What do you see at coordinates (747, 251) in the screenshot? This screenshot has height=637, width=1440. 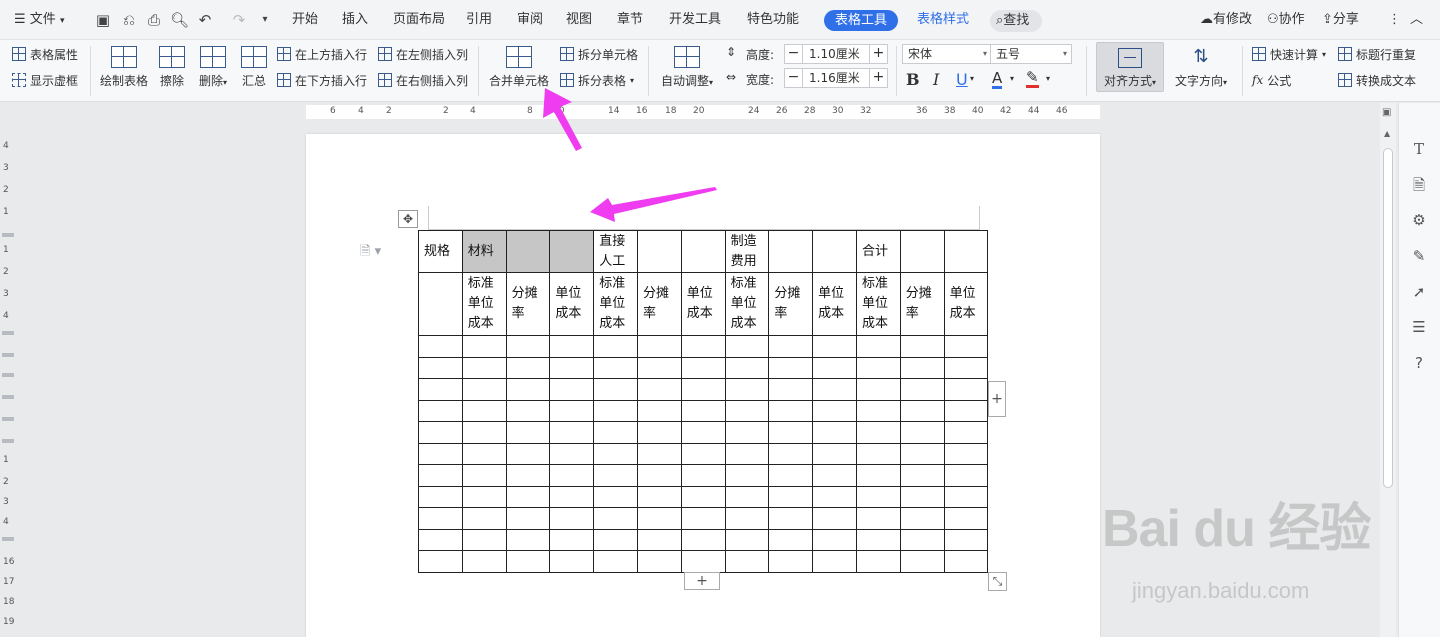 I see `table-cell: 制造费用` at bounding box center [747, 251].